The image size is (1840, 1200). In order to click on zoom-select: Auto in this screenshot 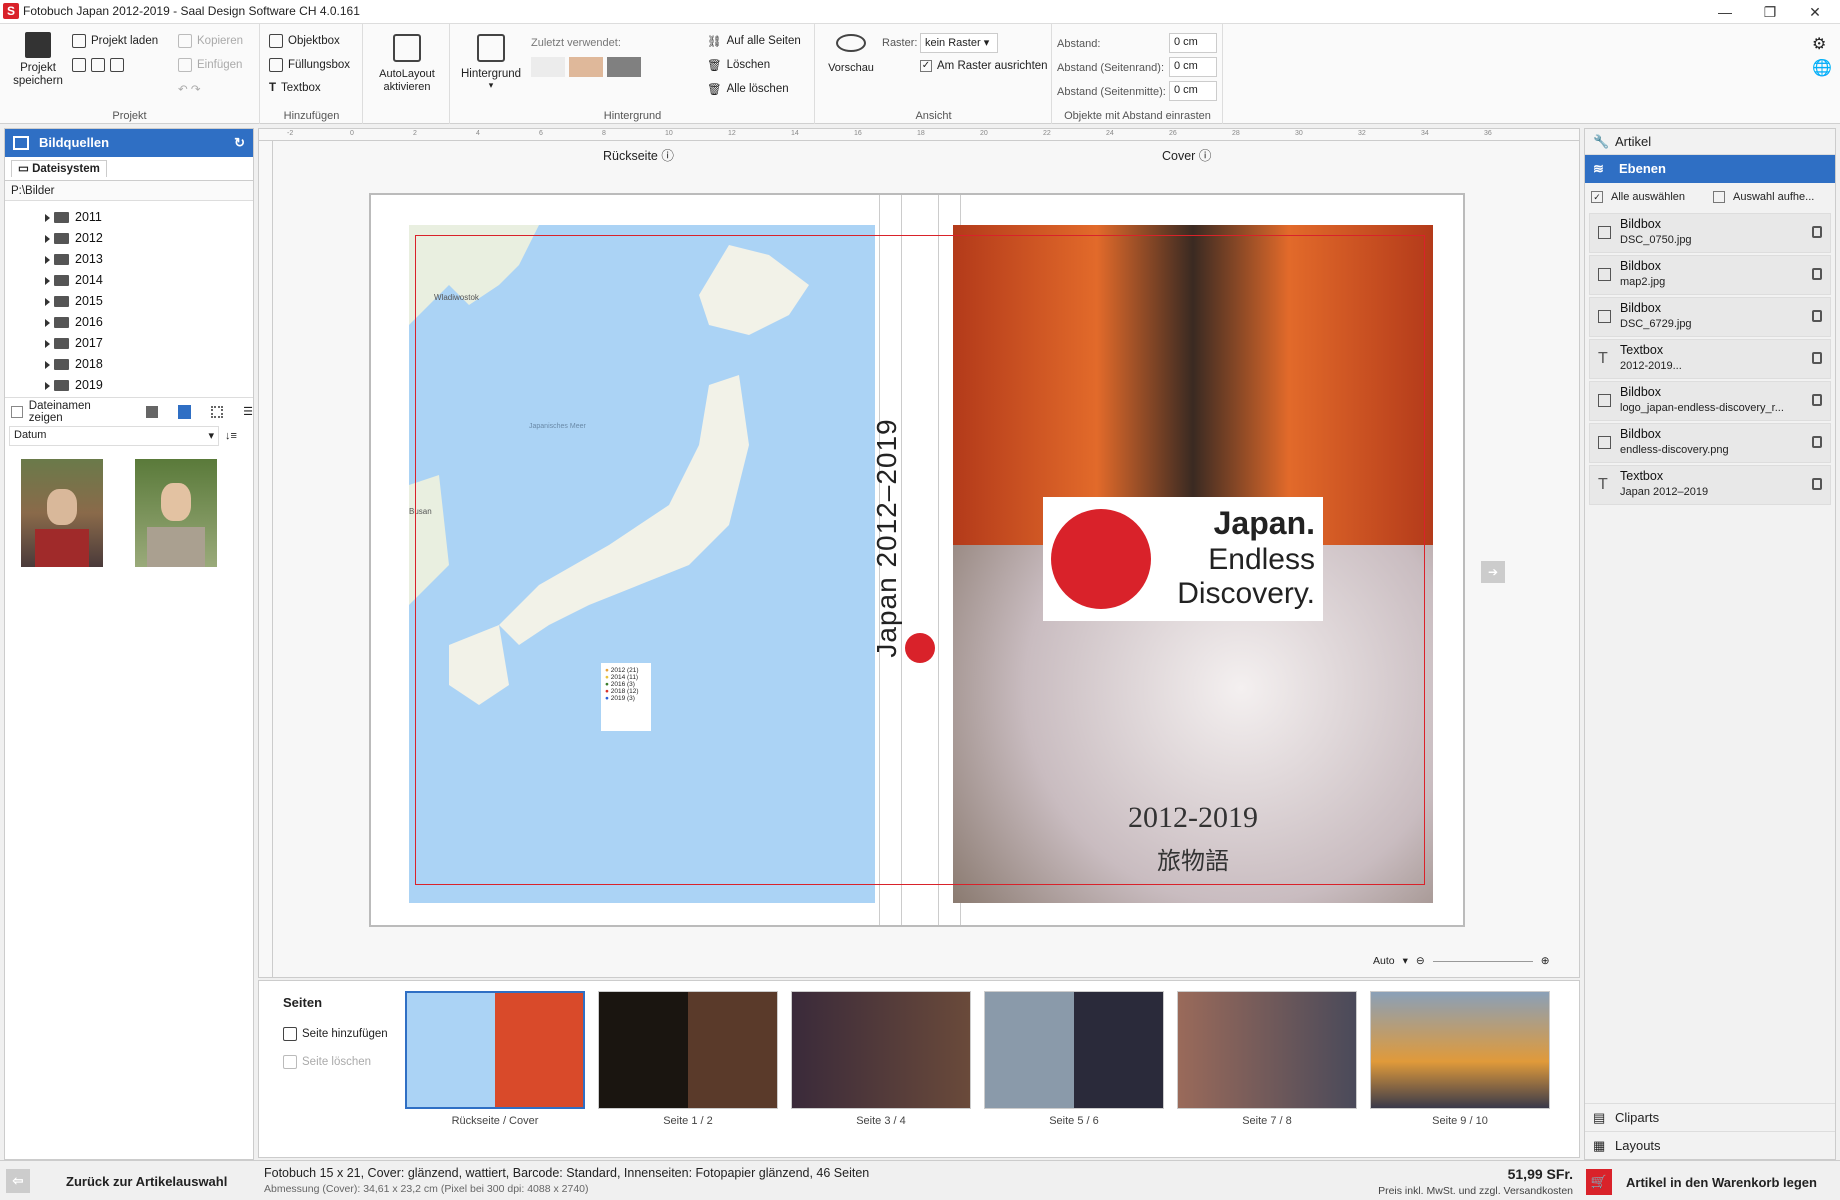, I will do `click(1384, 961)`.